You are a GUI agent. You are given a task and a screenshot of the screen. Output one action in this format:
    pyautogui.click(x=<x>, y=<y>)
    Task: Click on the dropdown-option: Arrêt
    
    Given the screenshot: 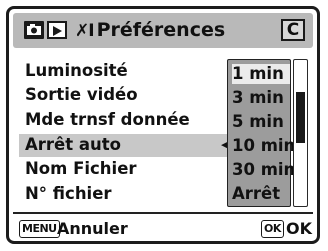 What is the action you would take?
    pyautogui.click(x=261, y=194)
    